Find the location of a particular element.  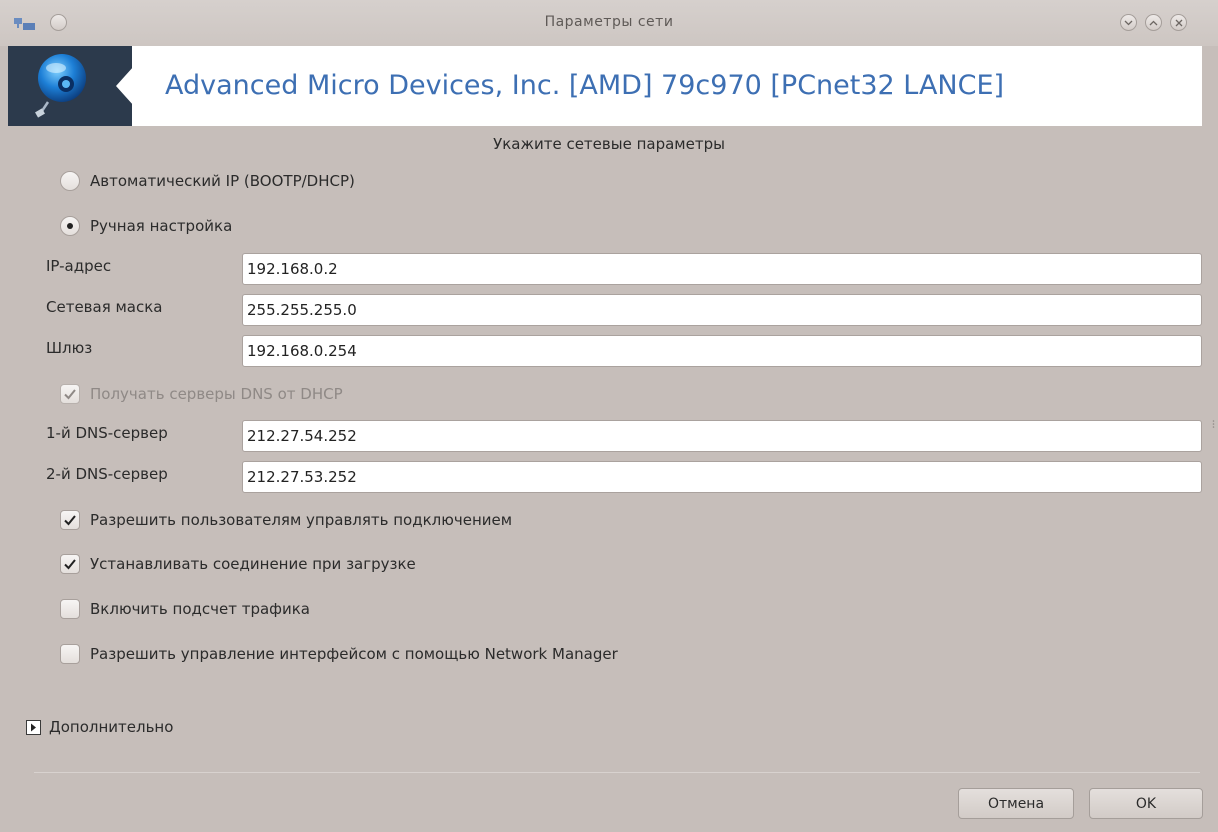

gateway-label: Шлюз is located at coordinates (69, 348).